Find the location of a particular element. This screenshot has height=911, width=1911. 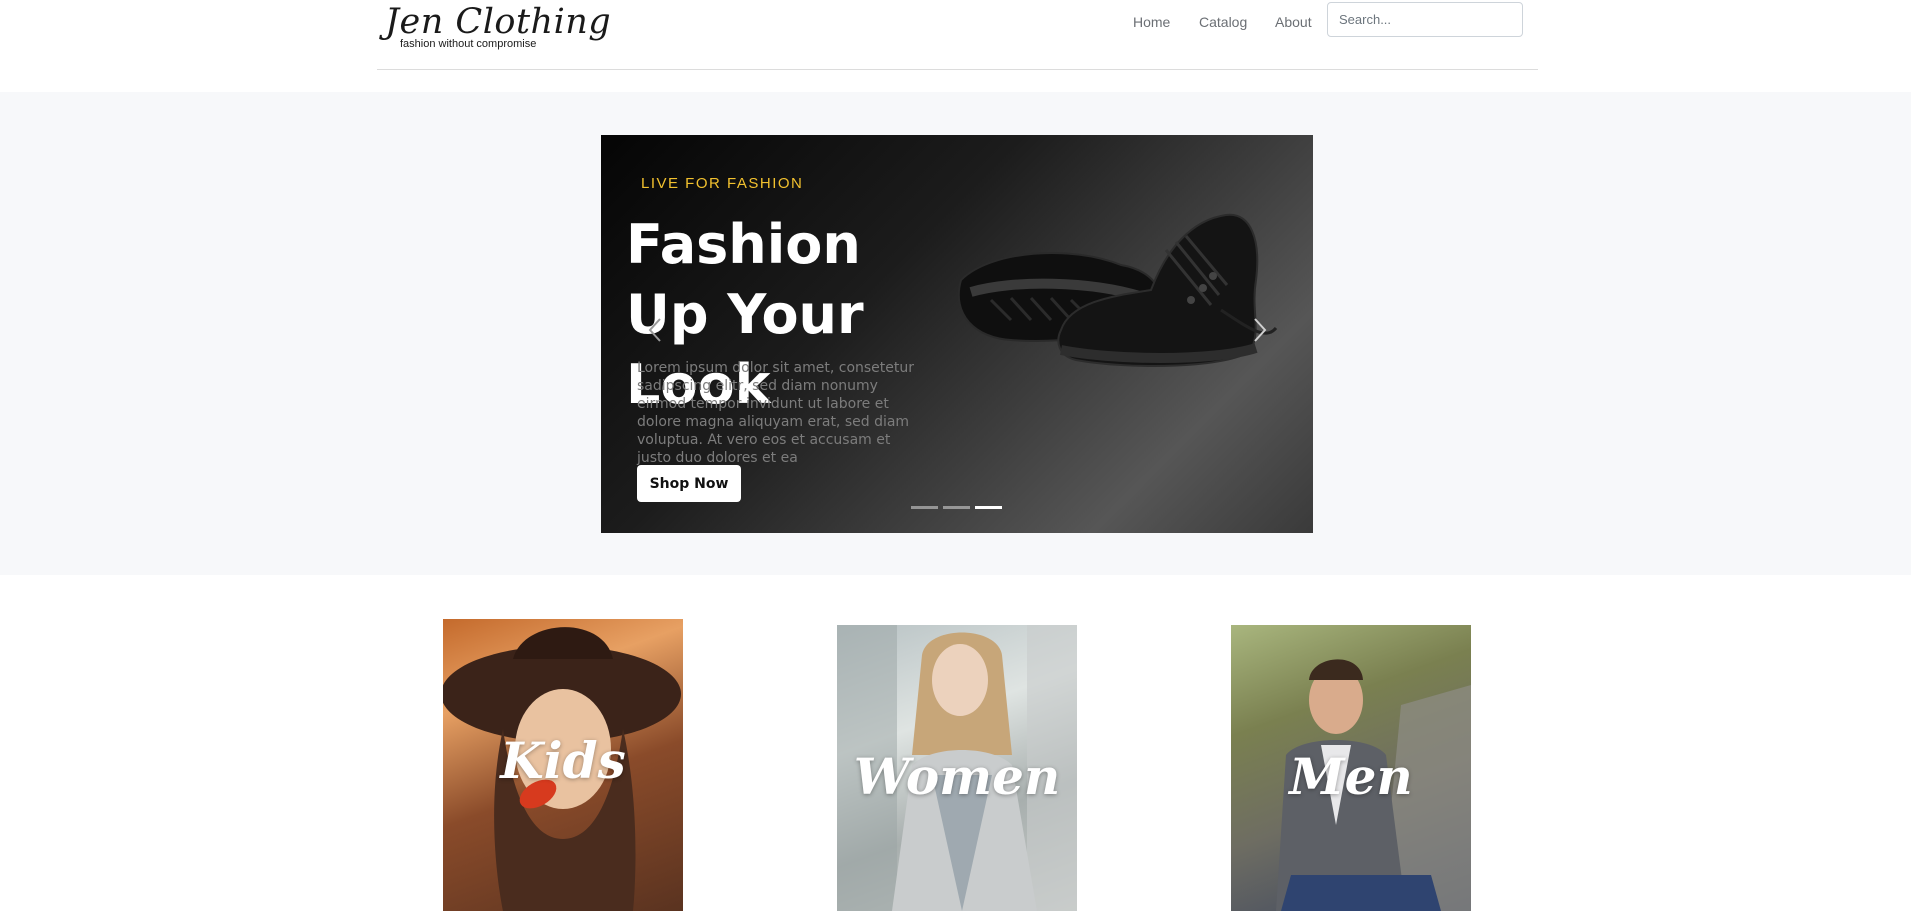

sneaker-icon is located at coordinates (1117, 290).